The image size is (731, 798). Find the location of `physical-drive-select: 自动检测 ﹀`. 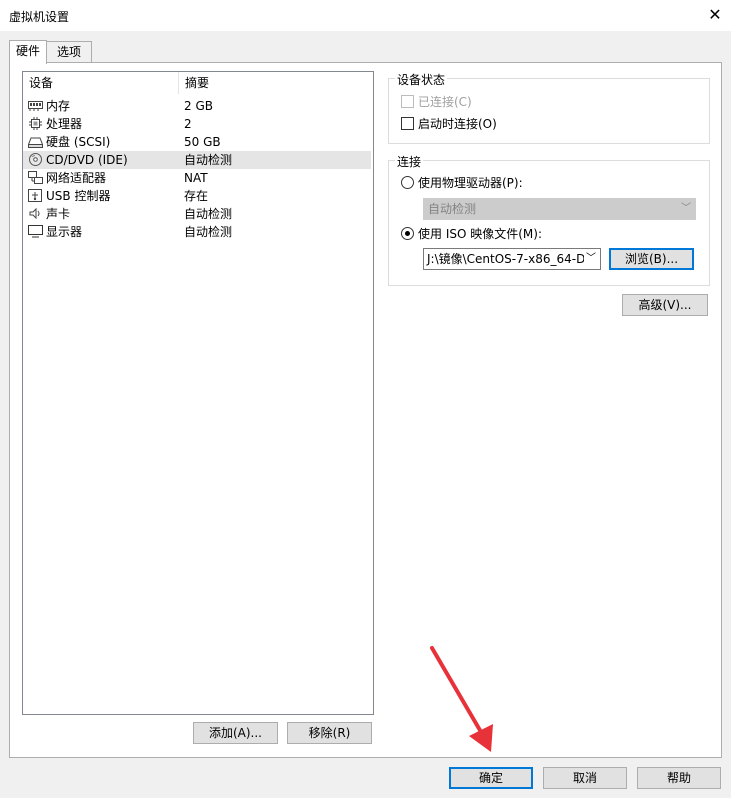

physical-drive-select: 自动检测 ﹀ is located at coordinates (559, 209).